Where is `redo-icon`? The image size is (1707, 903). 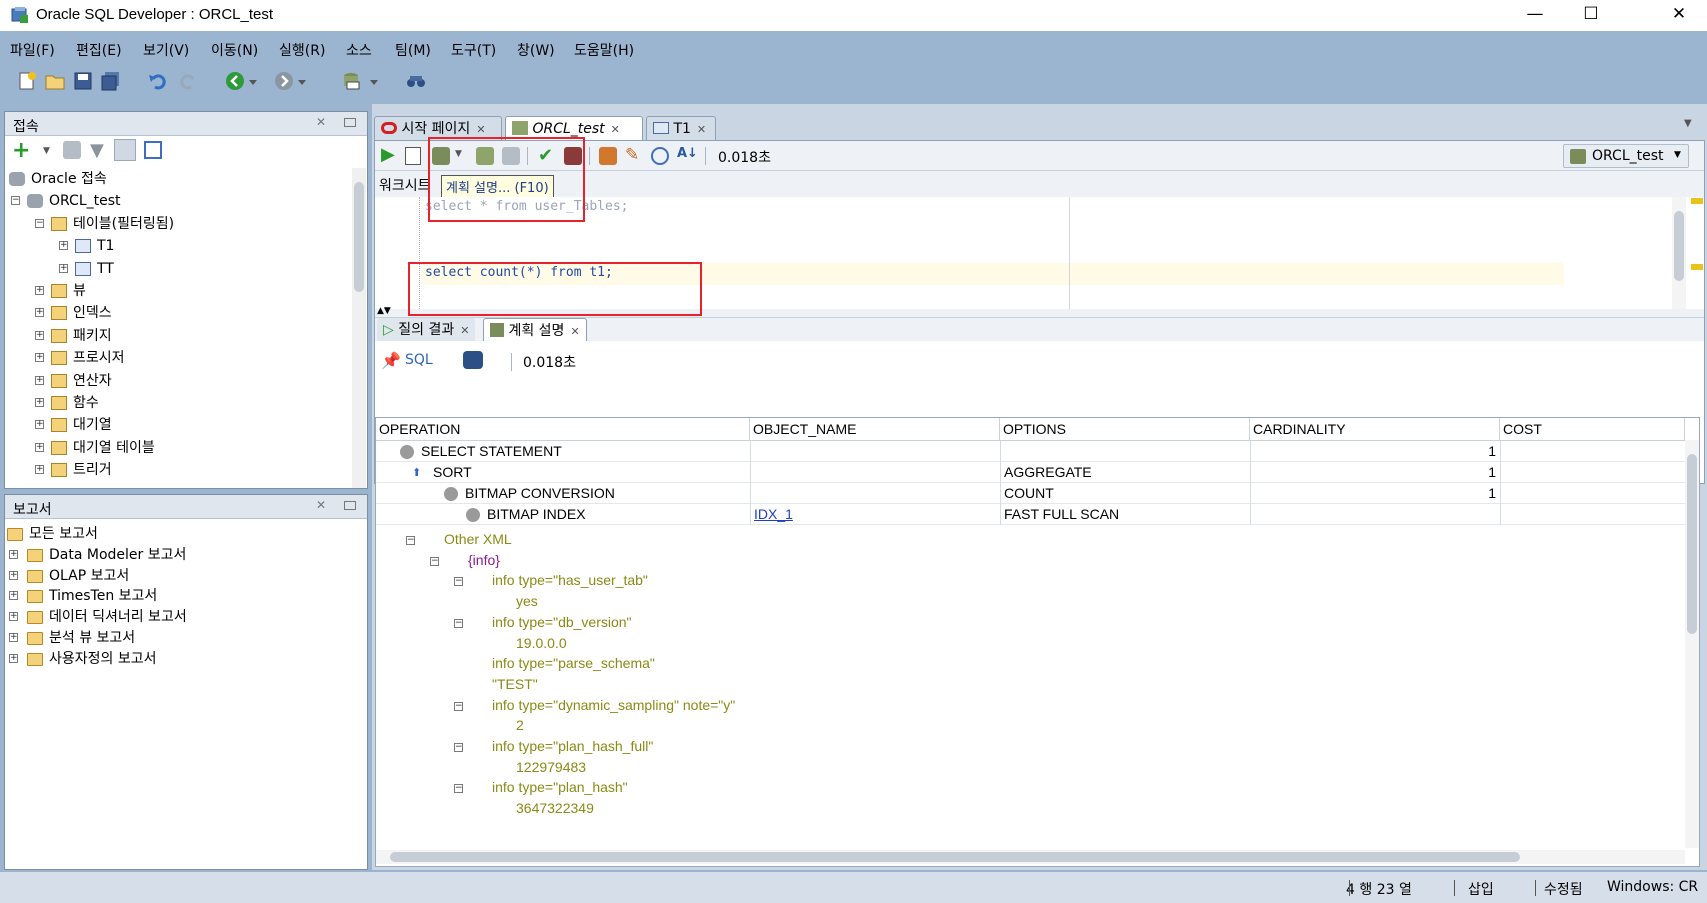 redo-icon is located at coordinates (188, 81).